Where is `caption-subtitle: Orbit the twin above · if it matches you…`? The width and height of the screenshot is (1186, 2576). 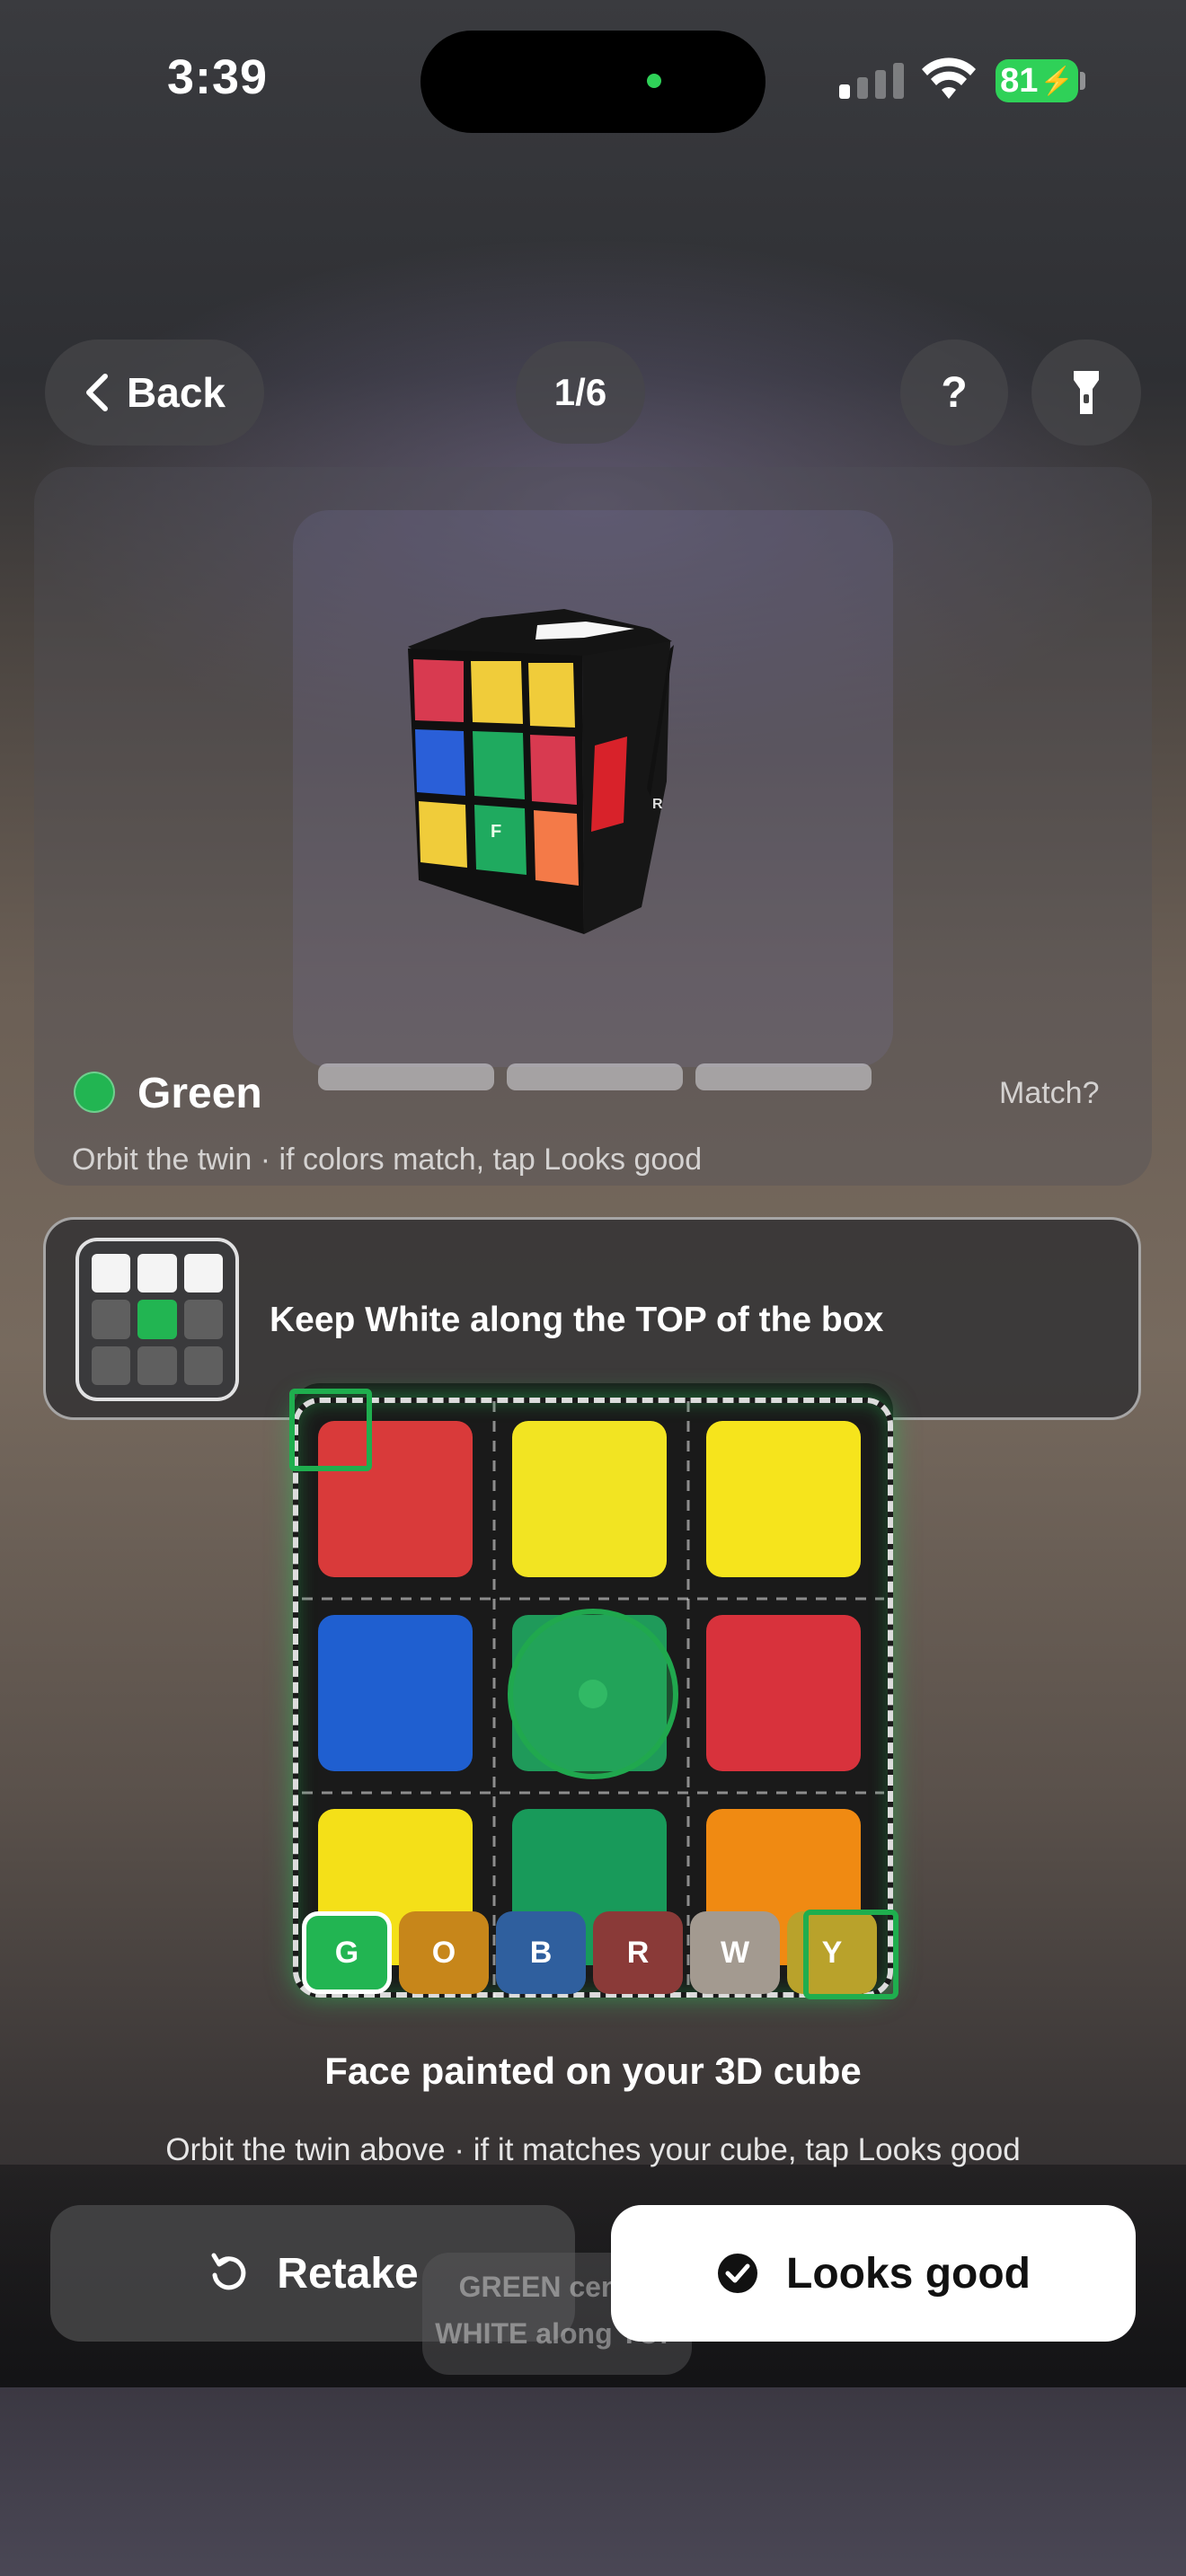 caption-subtitle: Orbit the twin above · if it matches you… is located at coordinates (593, 2149).